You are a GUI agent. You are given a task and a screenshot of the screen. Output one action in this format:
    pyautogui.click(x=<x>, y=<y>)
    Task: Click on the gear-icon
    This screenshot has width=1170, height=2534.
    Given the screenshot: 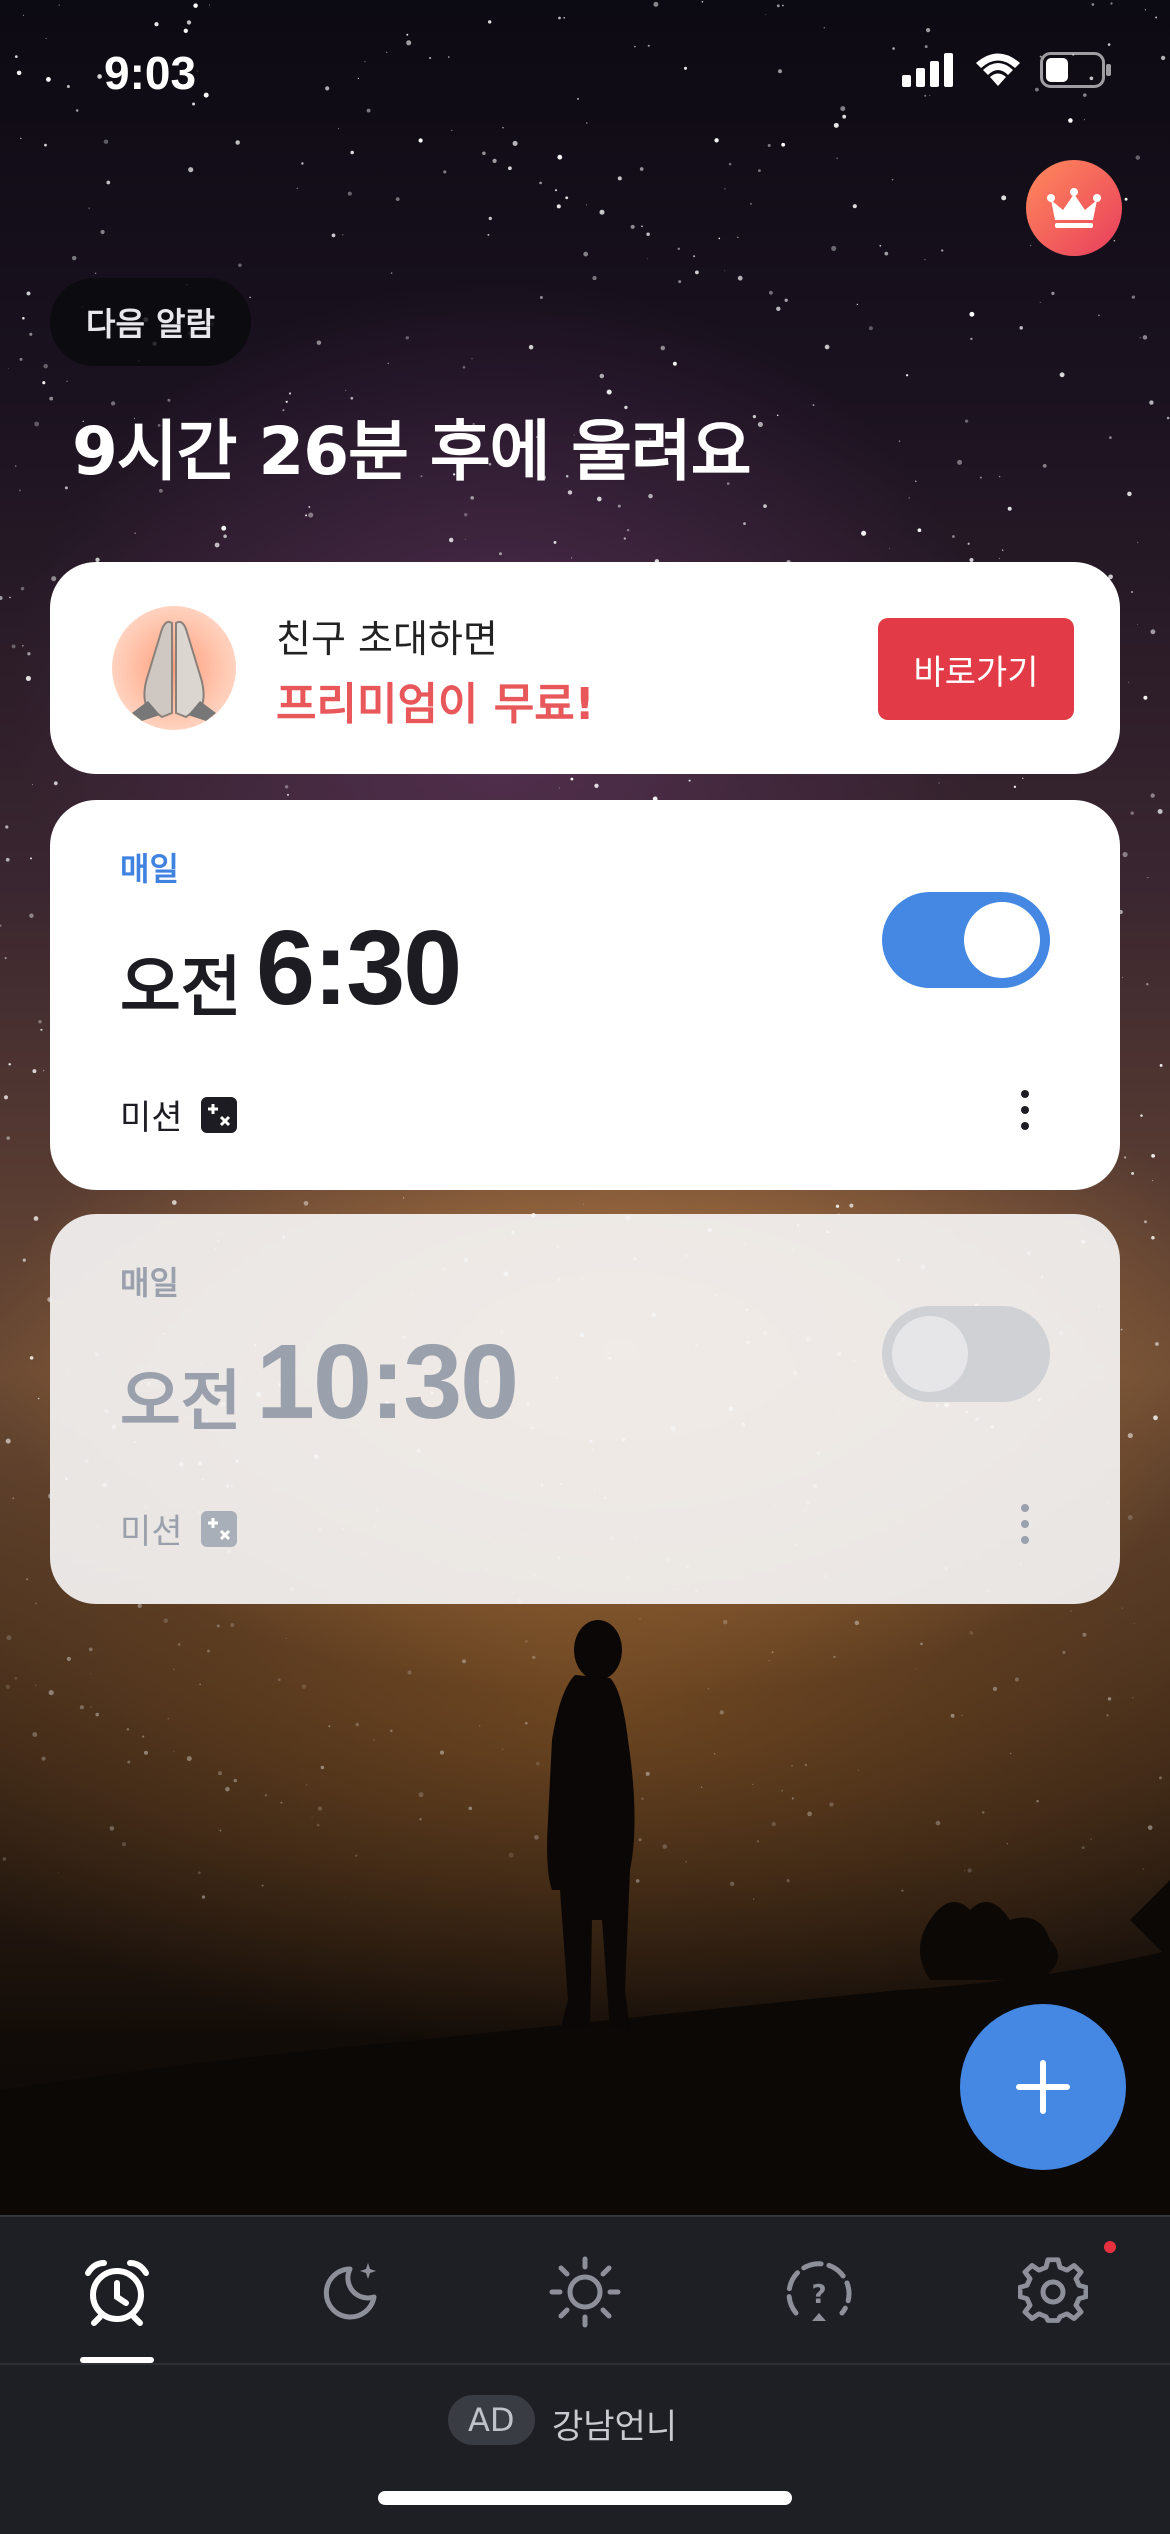 What is the action you would take?
    pyautogui.click(x=1053, y=2290)
    